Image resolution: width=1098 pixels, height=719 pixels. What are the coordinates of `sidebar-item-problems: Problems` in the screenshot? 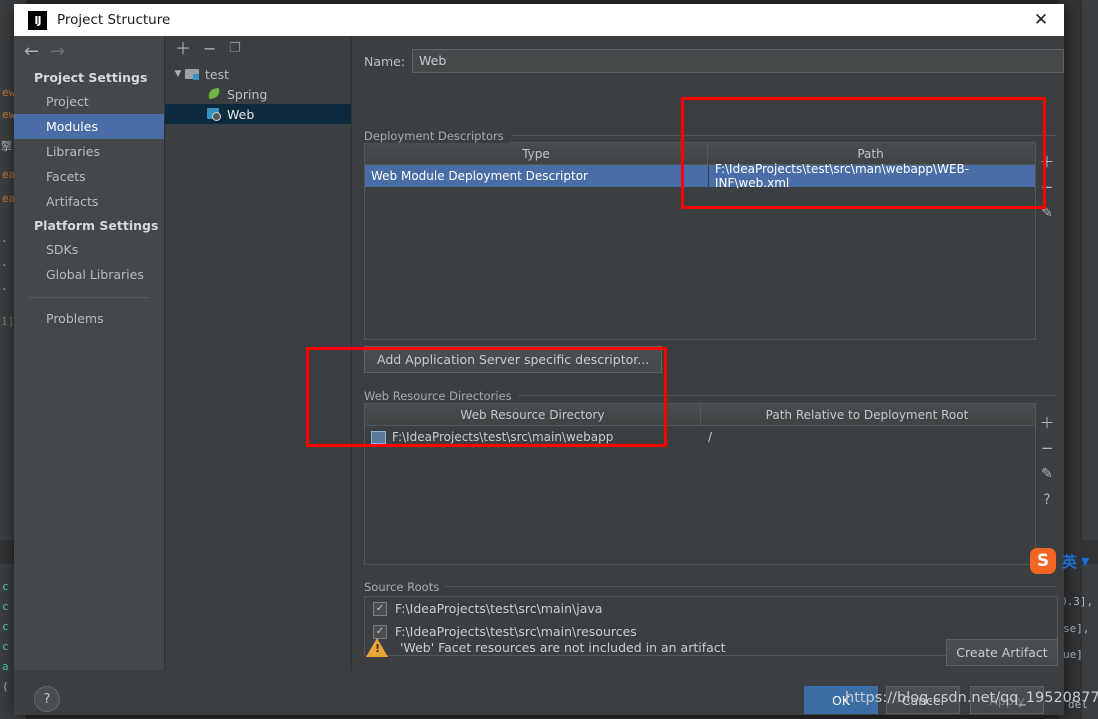 It's located at (89, 318).